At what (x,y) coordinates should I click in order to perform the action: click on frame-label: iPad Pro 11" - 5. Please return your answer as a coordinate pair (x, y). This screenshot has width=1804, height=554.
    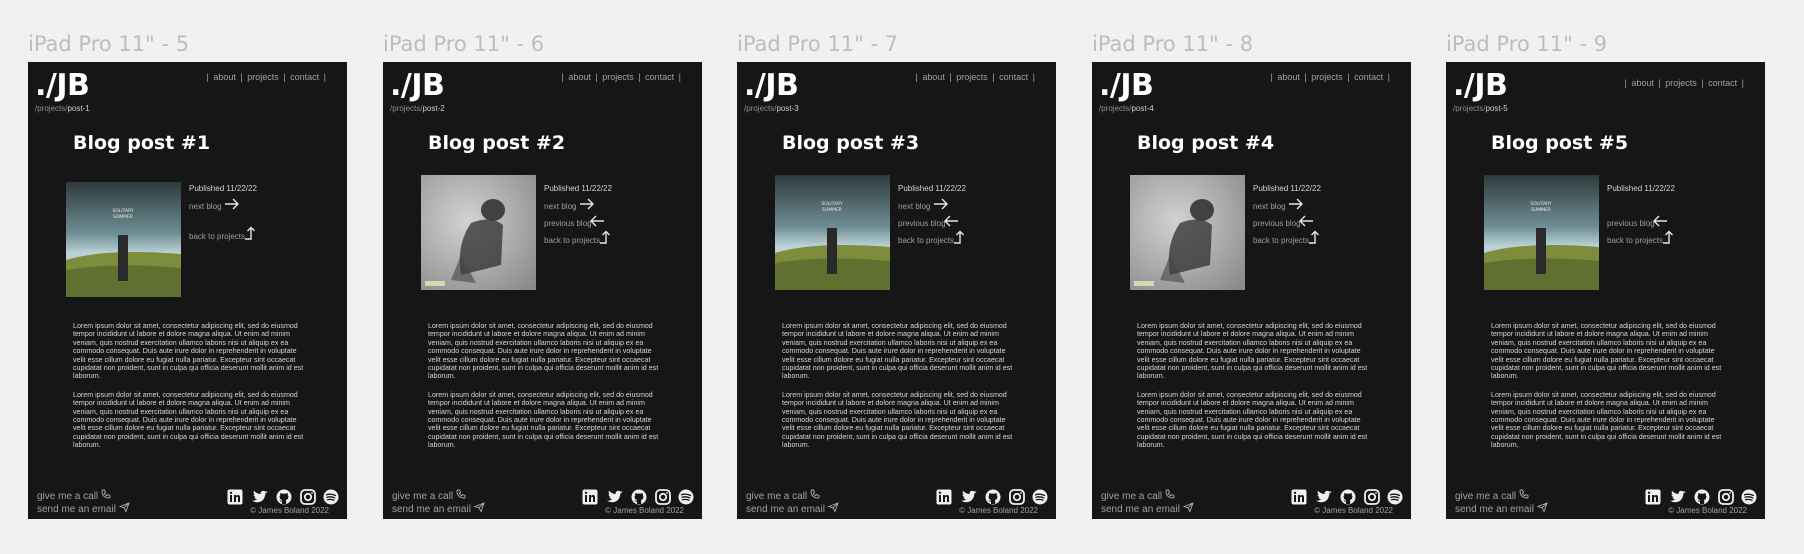
    Looking at the image, I should click on (108, 44).